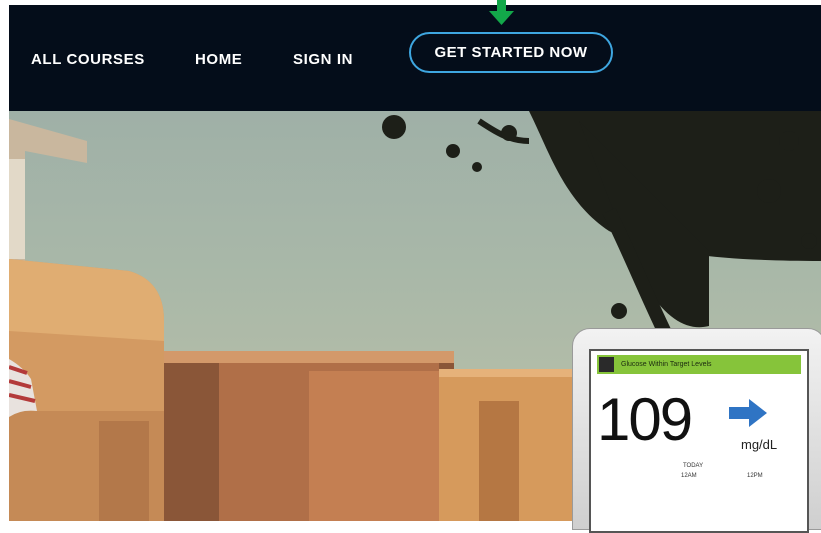  Describe the element at coordinates (689, 476) in the screenshot. I see `tick-label-left: 12AM` at that location.